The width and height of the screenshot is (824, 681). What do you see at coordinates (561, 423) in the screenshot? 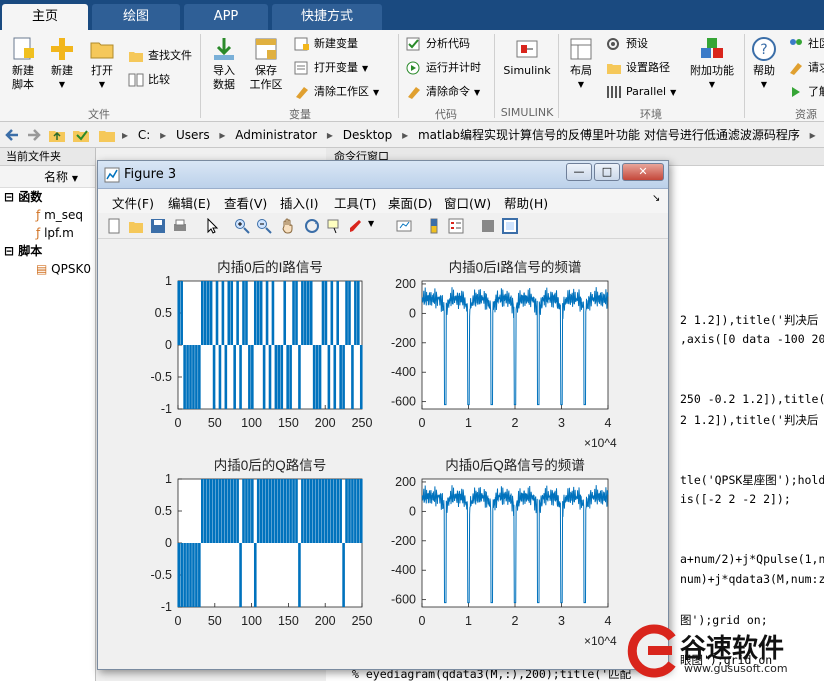
I see `x-tick-label: 3` at bounding box center [561, 423].